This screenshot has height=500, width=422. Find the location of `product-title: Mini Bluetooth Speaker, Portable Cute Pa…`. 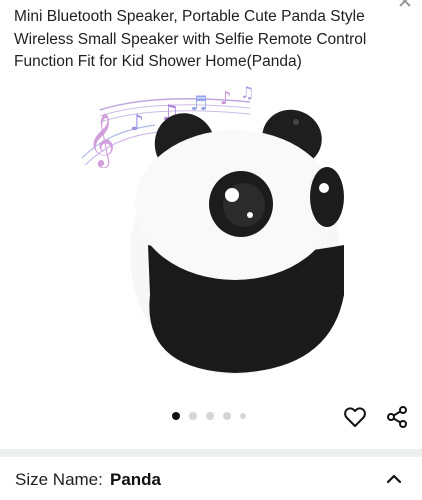

product-title: Mini Bluetooth Speaker, Portable Cute Pa… is located at coordinates (190, 39).